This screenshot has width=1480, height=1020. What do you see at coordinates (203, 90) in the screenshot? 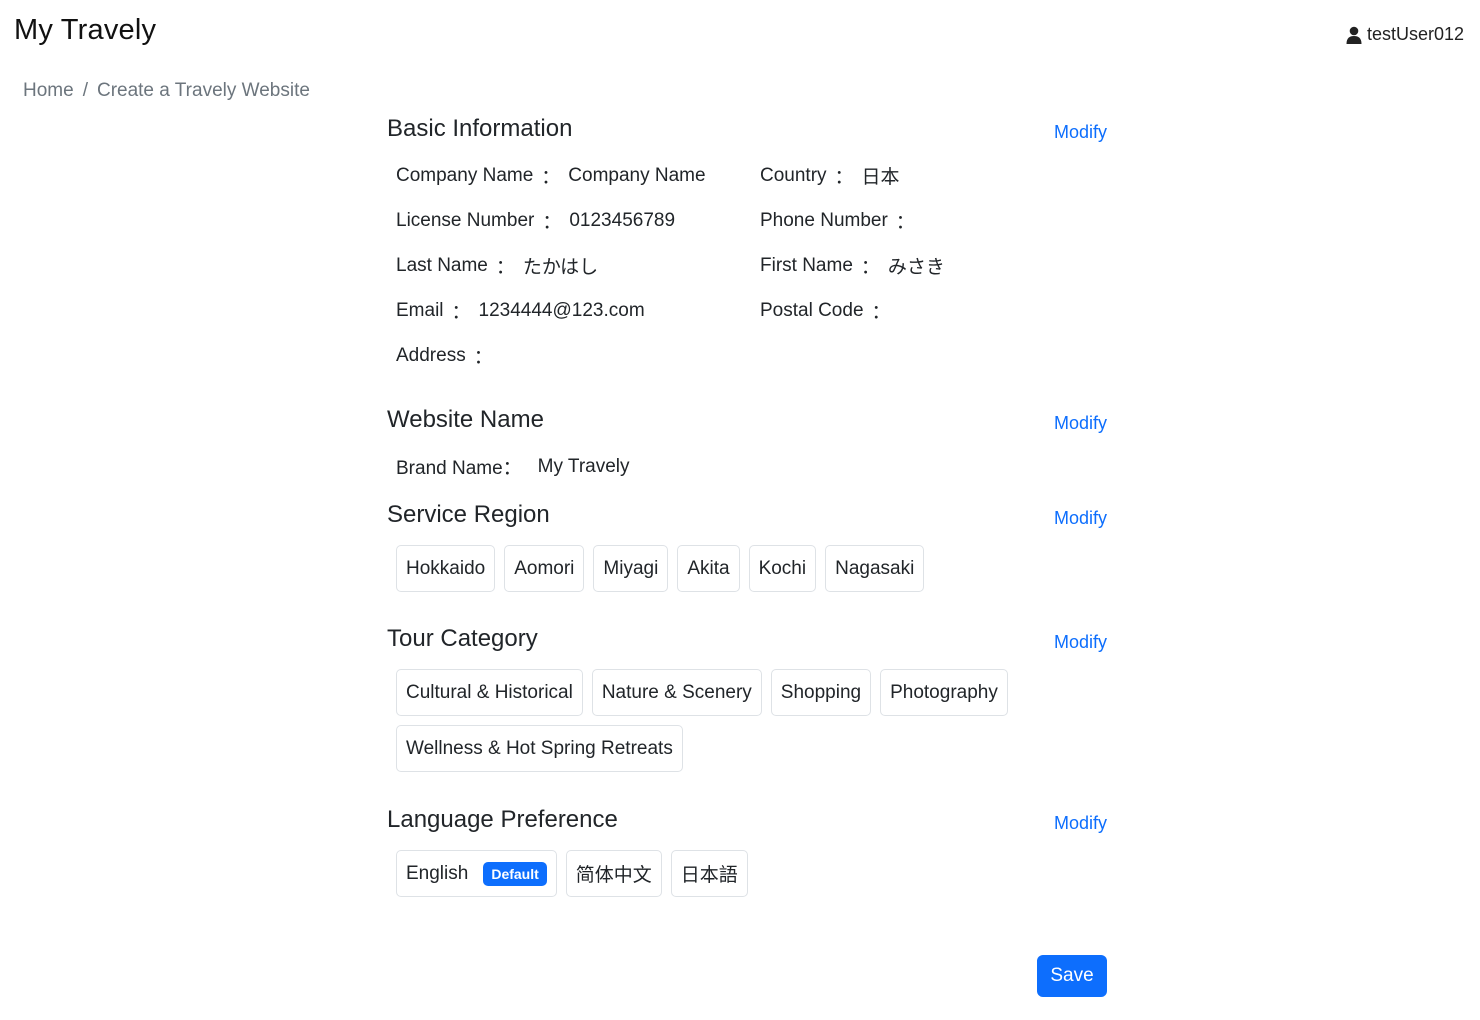
I see `breadcrumb-current: Create a Travely Website` at bounding box center [203, 90].